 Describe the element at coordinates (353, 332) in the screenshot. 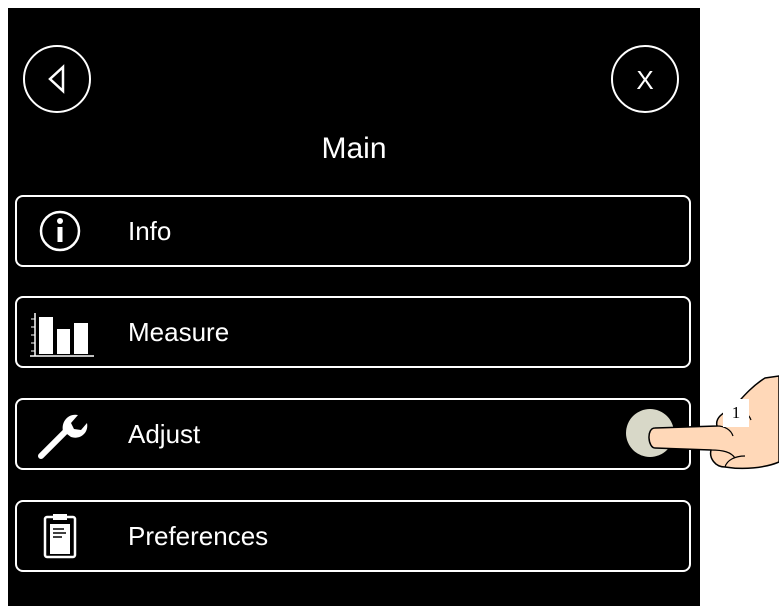

I see `menu-item-measure: Measure` at that location.